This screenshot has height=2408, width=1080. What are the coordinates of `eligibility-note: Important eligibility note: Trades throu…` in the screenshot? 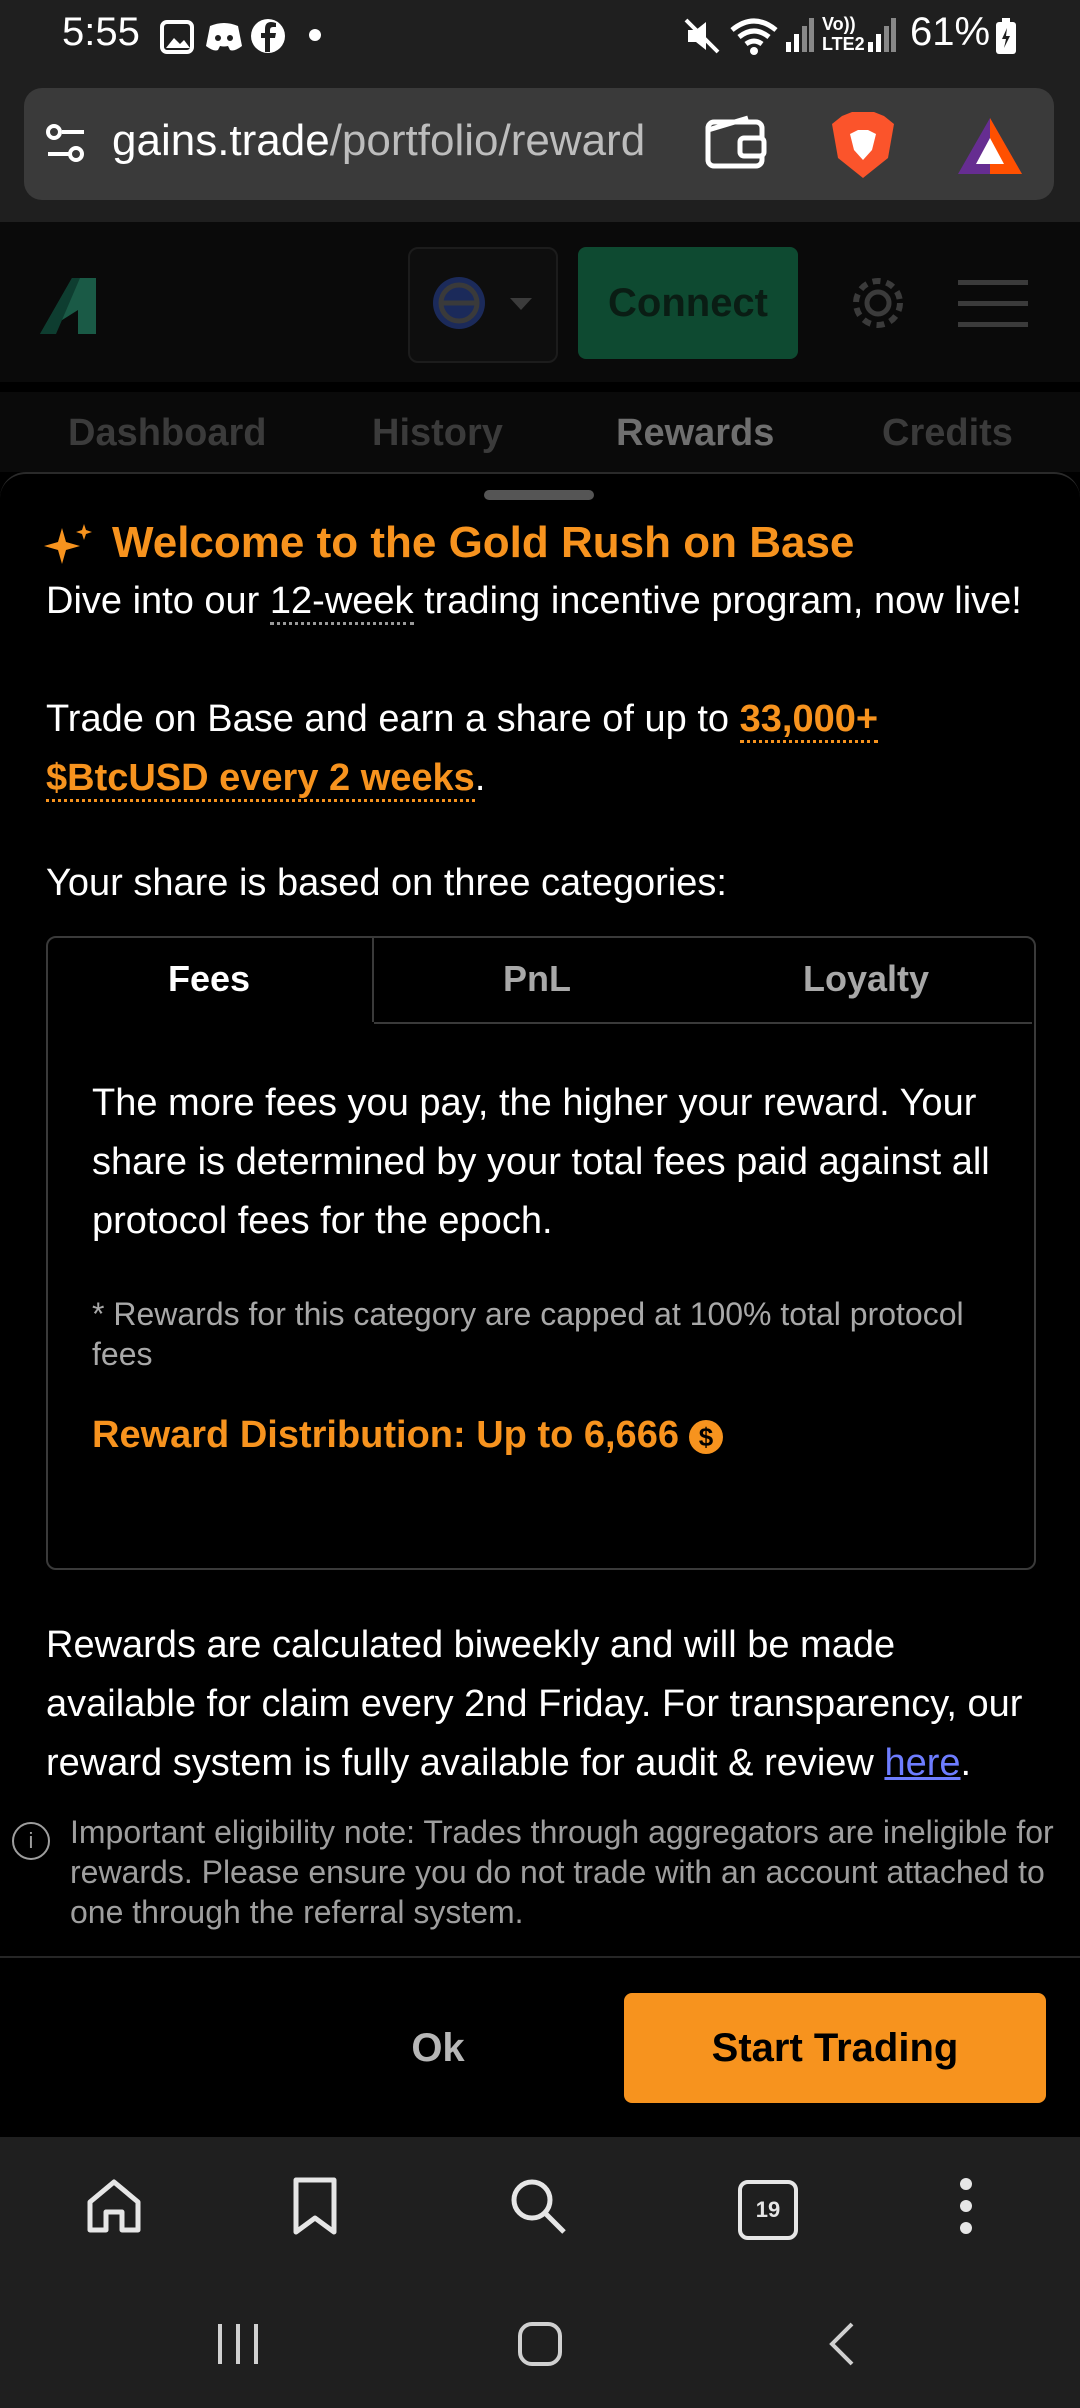 It's located at (562, 1872).